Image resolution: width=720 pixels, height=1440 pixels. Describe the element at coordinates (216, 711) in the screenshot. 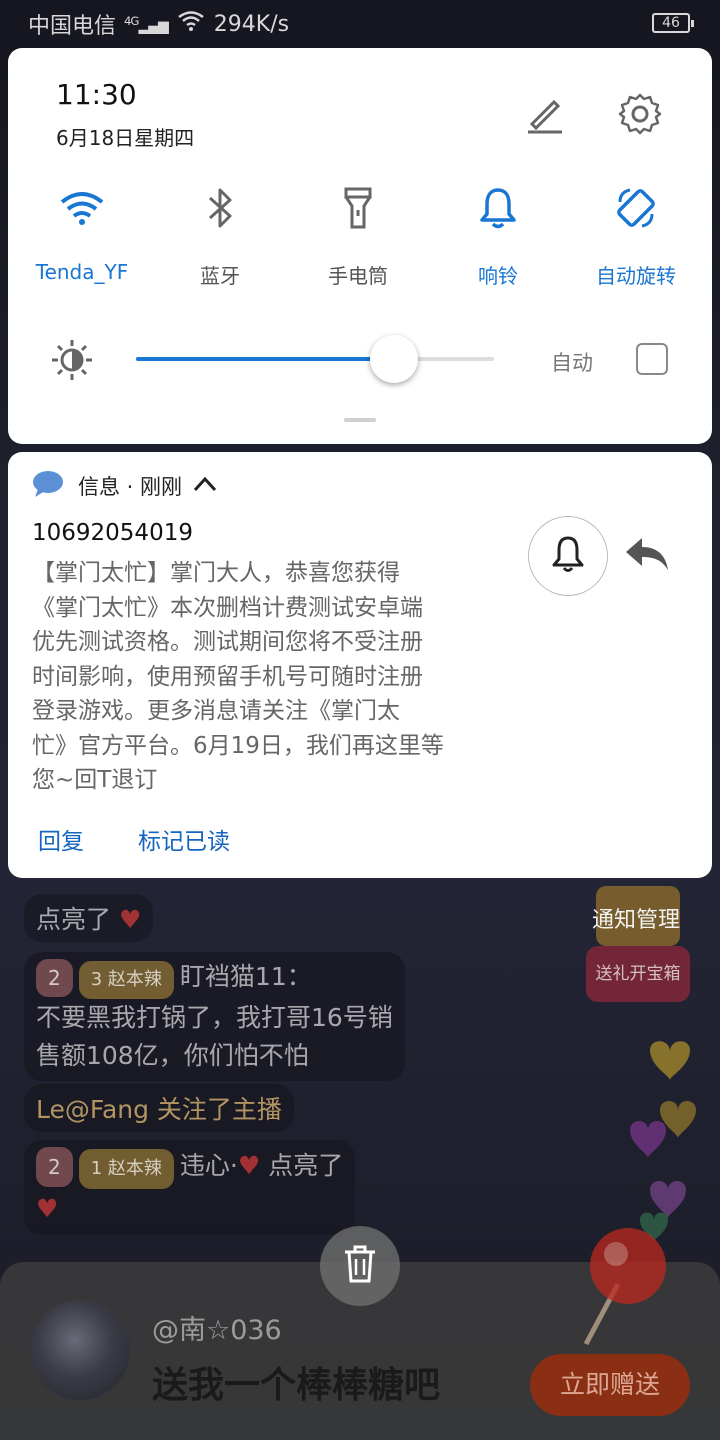

I see `body-line: 登录游戏。更多消息请关注《掌门太` at that location.